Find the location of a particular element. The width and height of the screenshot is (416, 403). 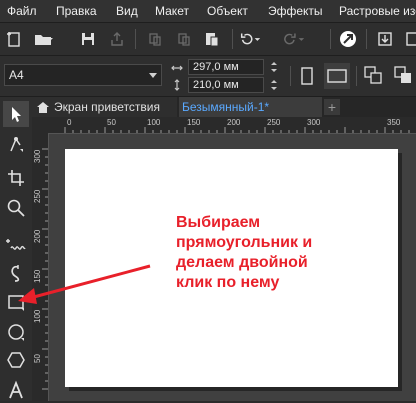

cut-icon is located at coordinates (155, 39).